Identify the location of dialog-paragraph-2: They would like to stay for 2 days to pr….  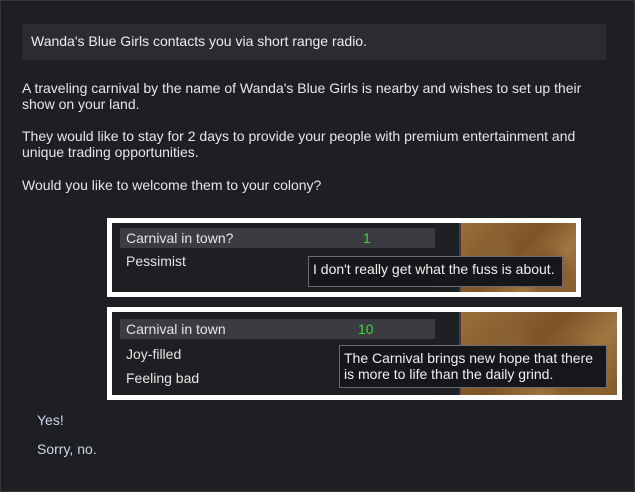
(299, 144).